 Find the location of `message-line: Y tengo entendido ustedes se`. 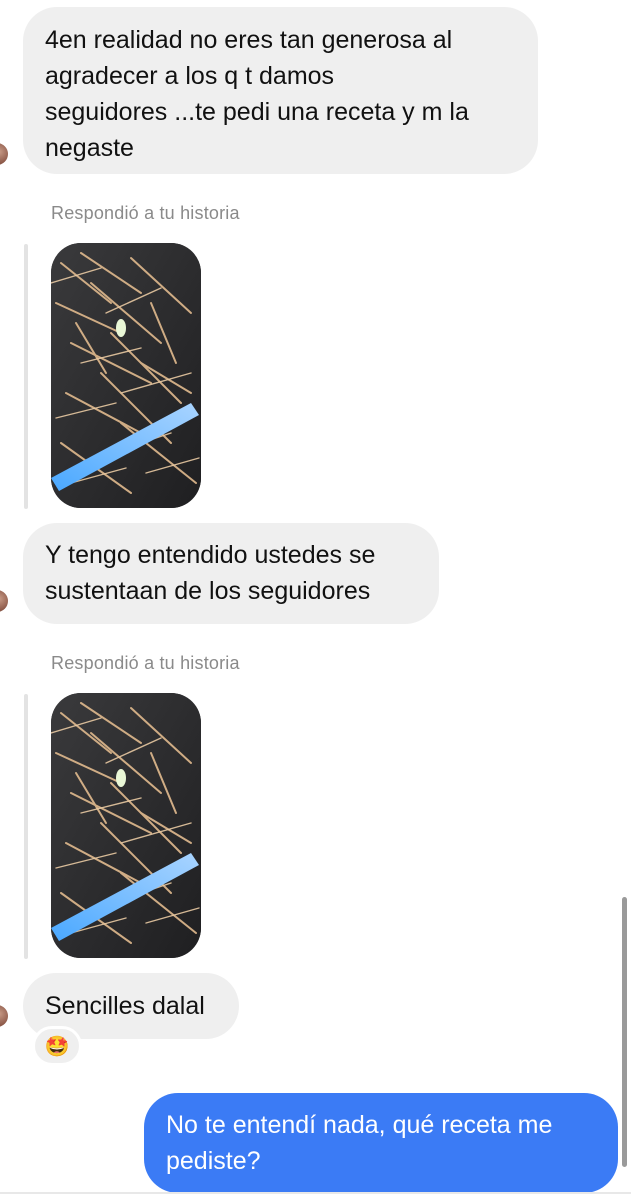

message-line: Y tengo entendido ustedes se is located at coordinates (210, 555).